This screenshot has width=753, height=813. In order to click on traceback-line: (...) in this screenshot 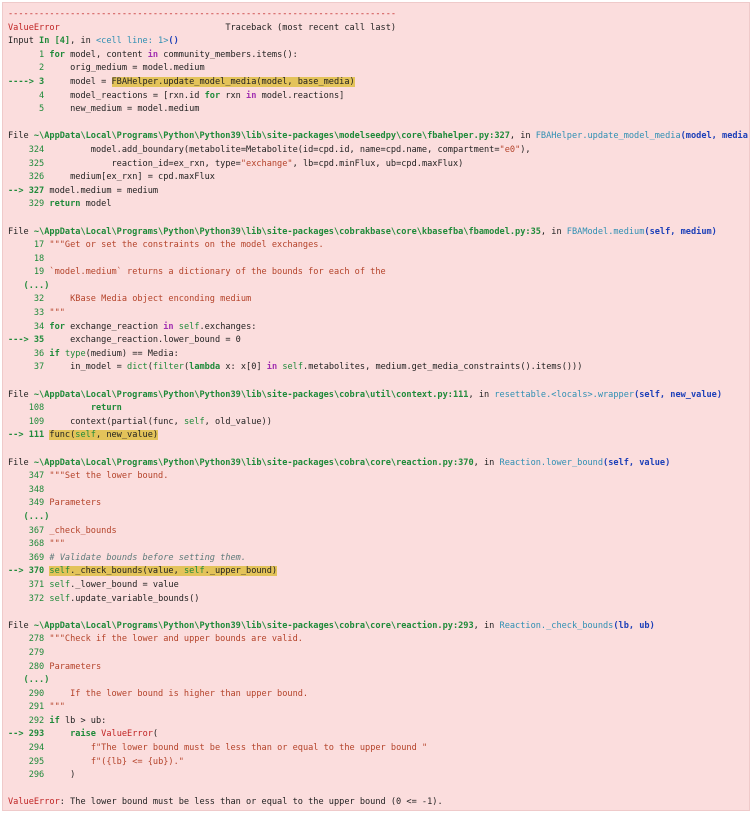, I will do `click(378, 287)`.